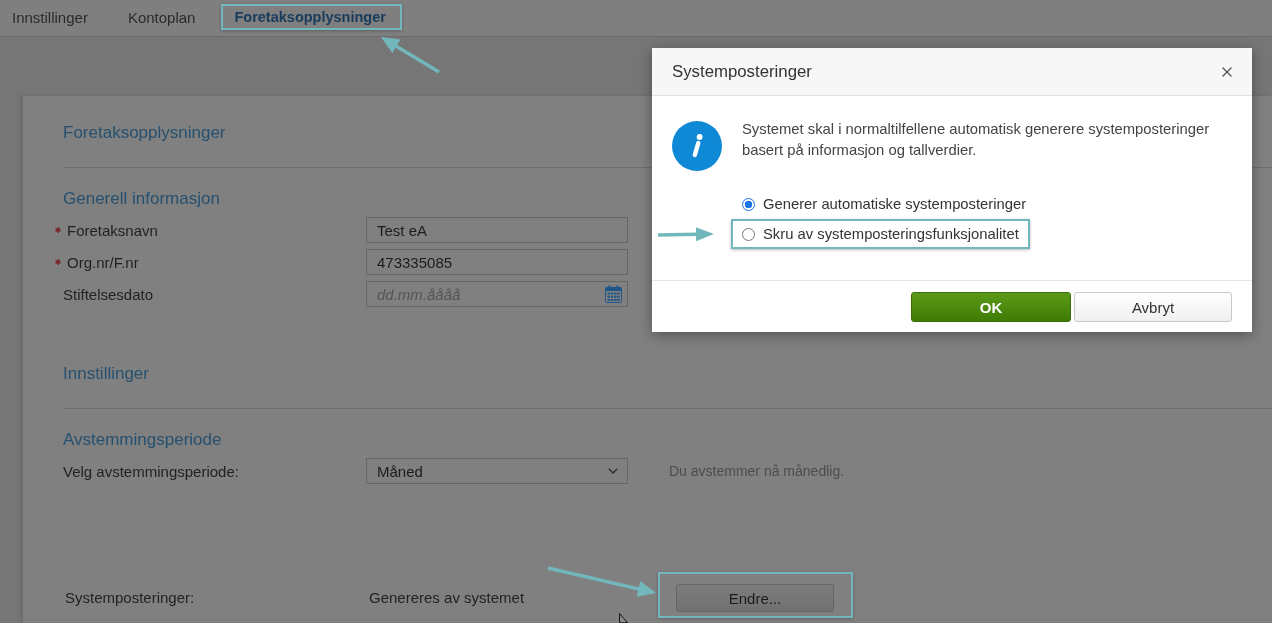 Image resolution: width=1272 pixels, height=623 pixels. Describe the element at coordinates (742, 71) in the screenshot. I see `dialog-title: Systemposteringer` at that location.